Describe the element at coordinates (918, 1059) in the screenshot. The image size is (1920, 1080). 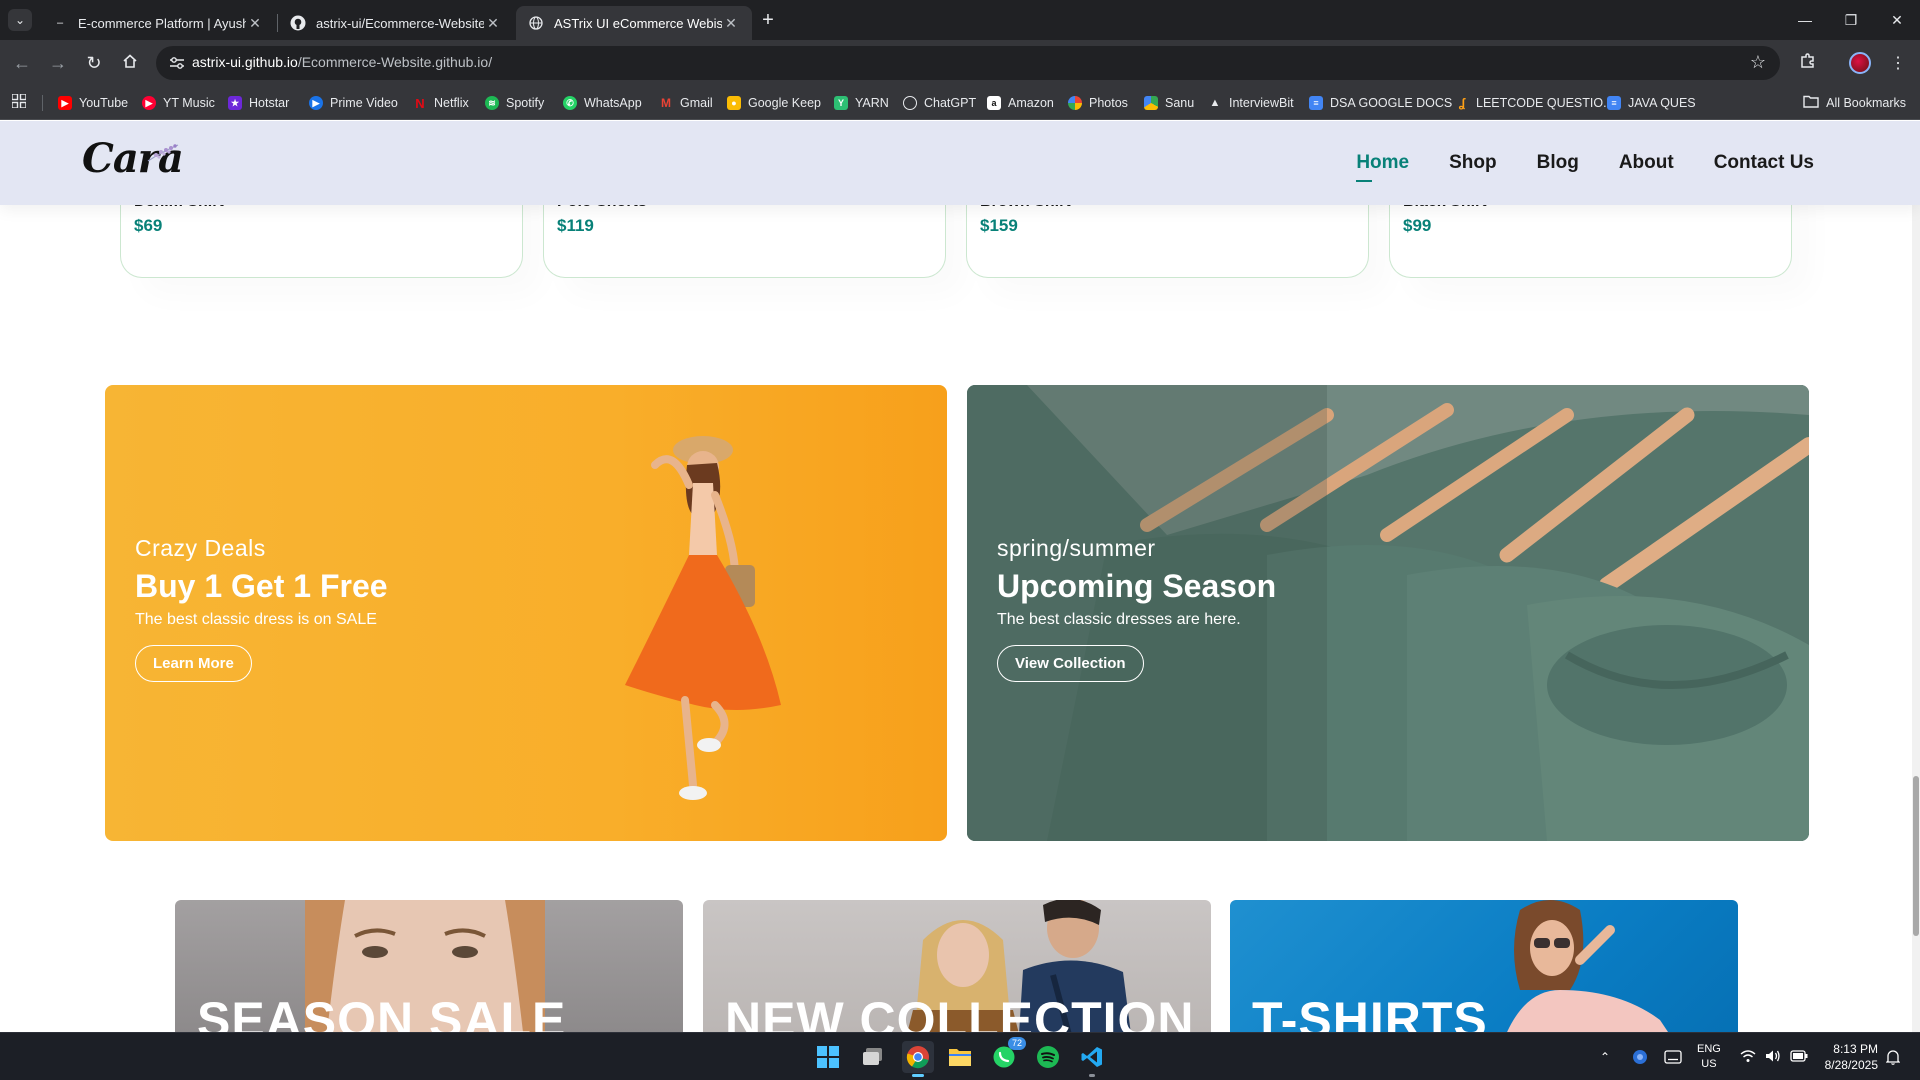
I see `taskbar-chrome` at that location.